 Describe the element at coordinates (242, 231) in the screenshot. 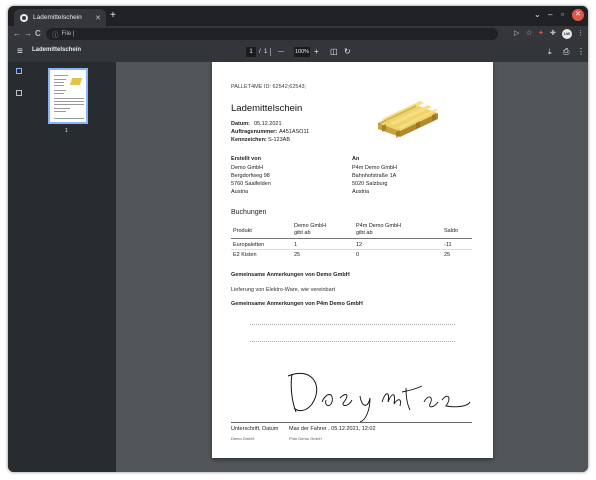

I see `table-header-product: Produkt` at that location.